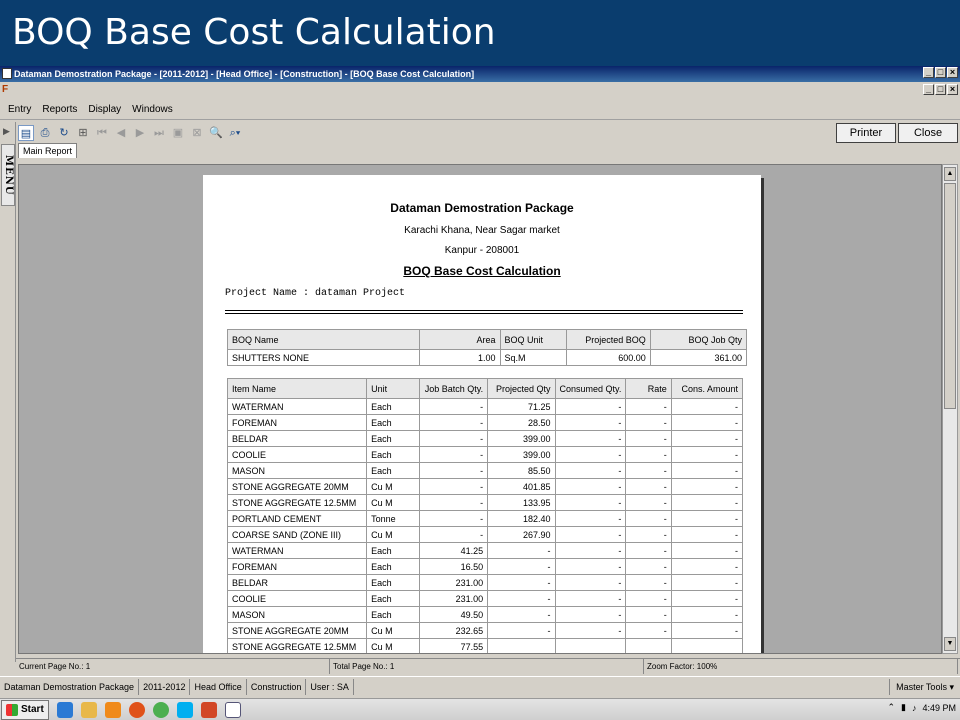  Describe the element at coordinates (26, 133) in the screenshot. I see `export-icon: ▤` at that location.